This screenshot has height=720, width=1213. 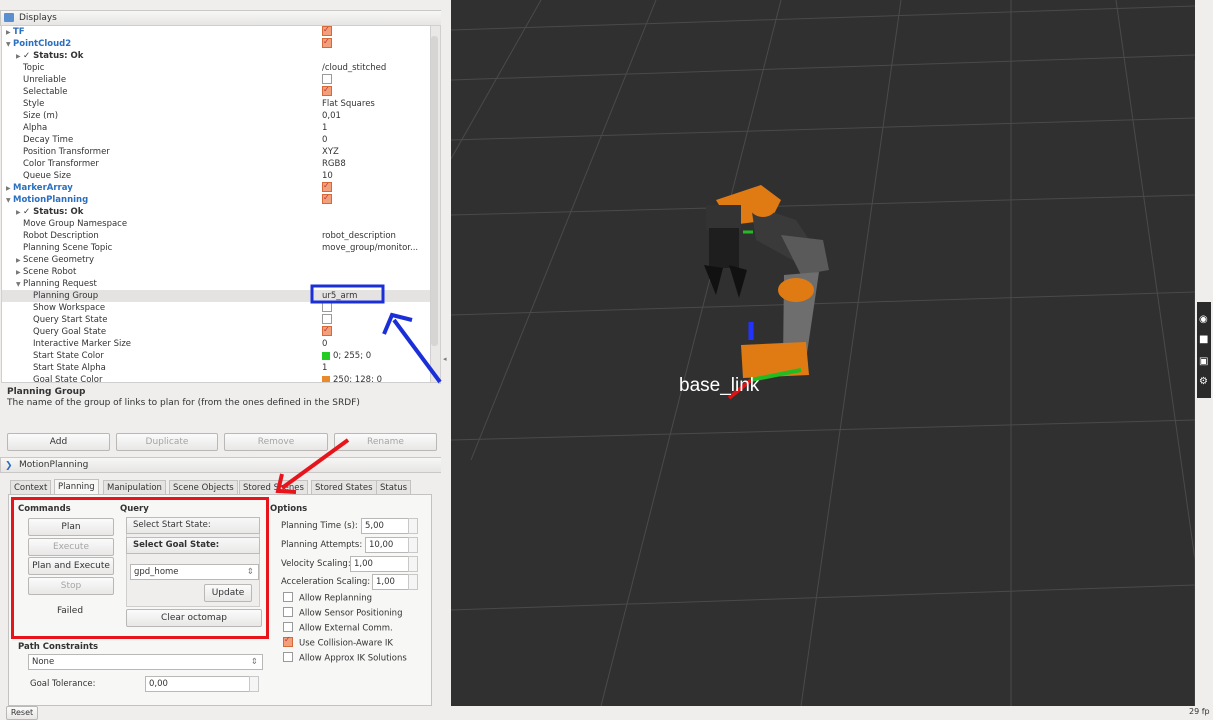 What do you see at coordinates (358, 389) in the screenshot?
I see `annotation-overlay` at bounding box center [358, 389].